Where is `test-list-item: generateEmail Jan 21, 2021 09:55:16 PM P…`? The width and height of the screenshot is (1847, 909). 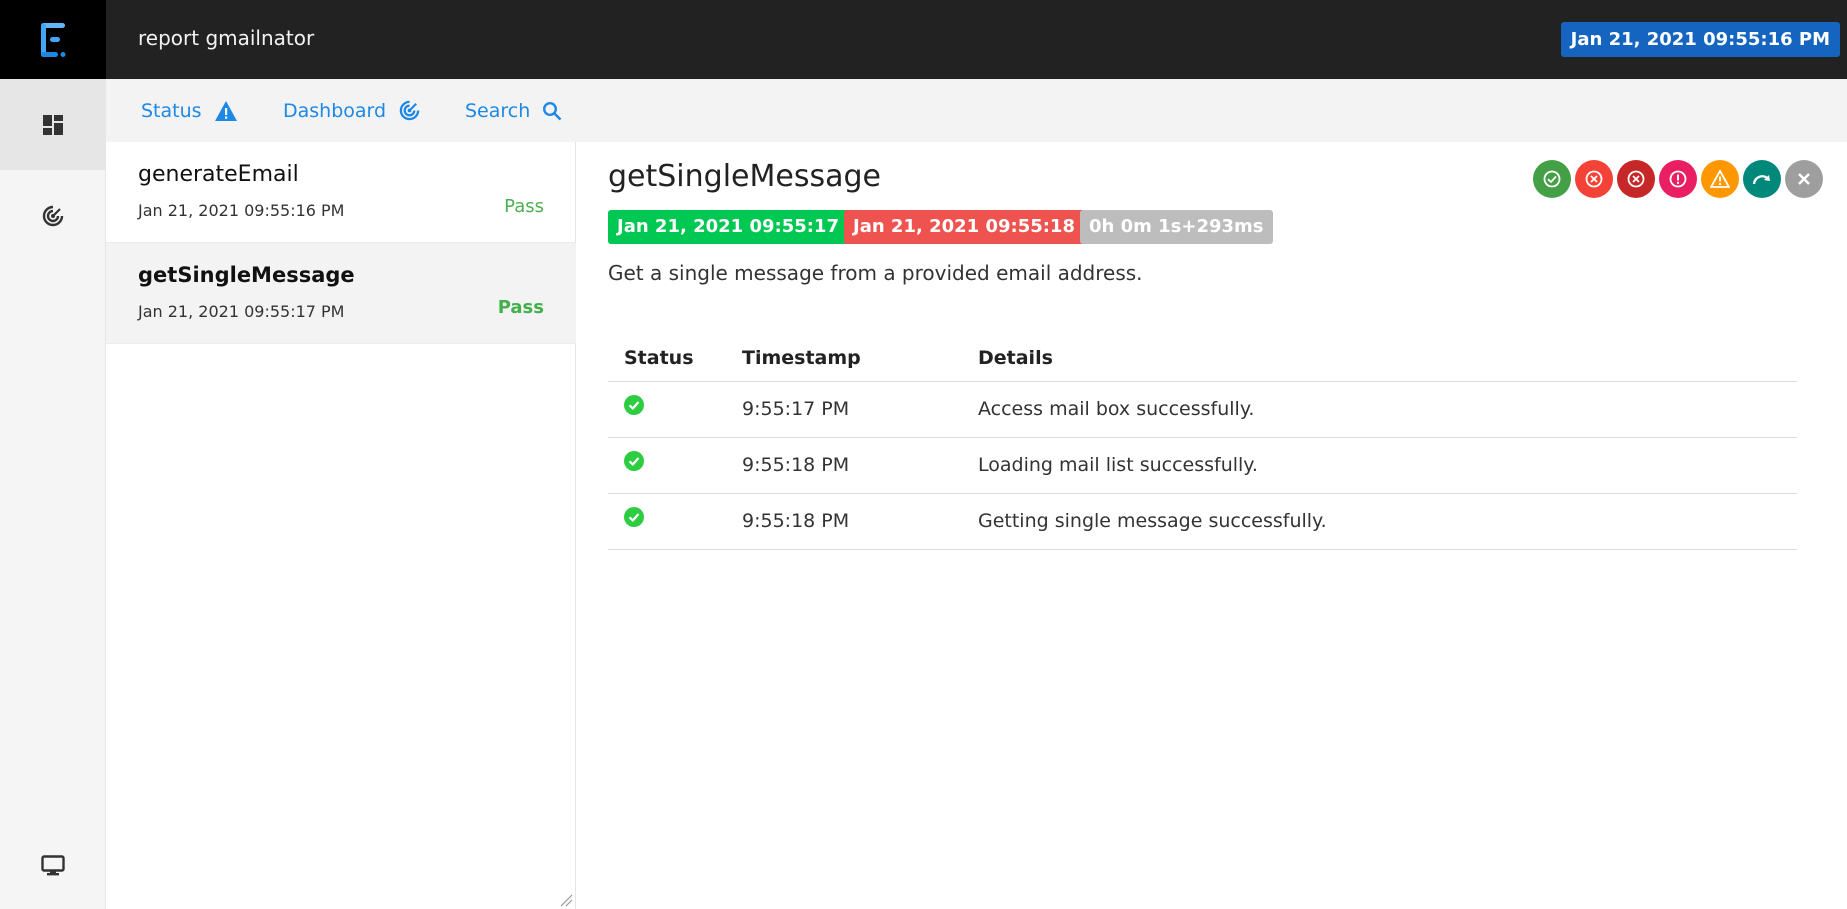
test-list-item: generateEmail Jan 21, 2021 09:55:16 PM P… is located at coordinates (341, 192).